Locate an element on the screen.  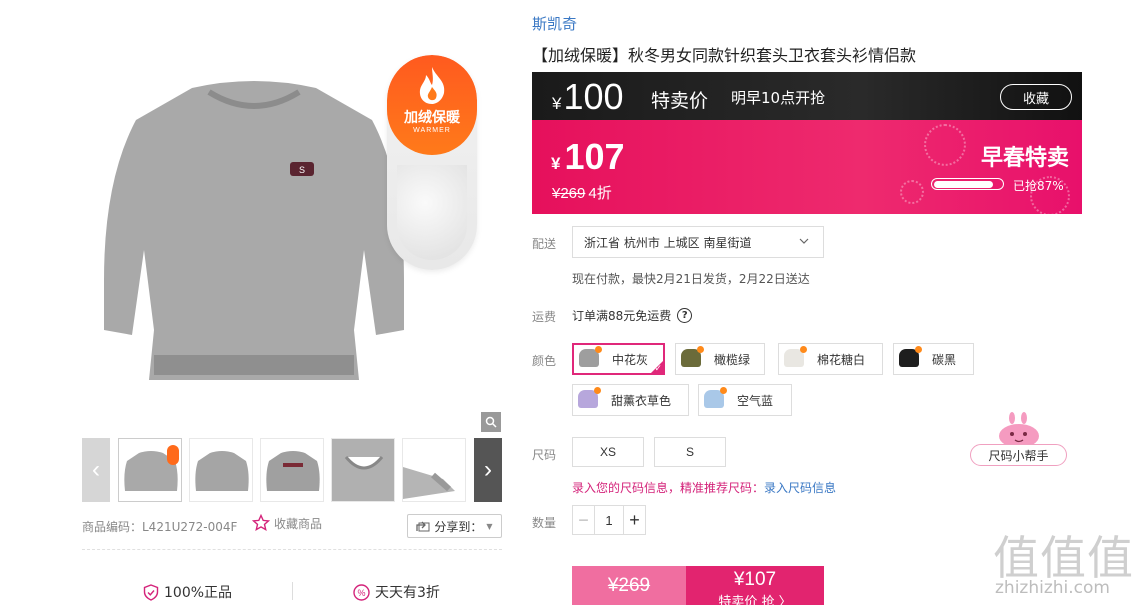
quantity-increase-button: + is located at coordinates (634, 520).